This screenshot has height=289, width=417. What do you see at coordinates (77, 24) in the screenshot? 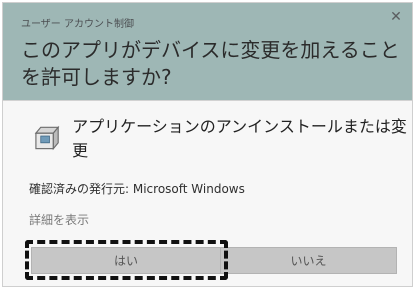
I see `dialog-title: ユーザー アカウント制御` at bounding box center [77, 24].